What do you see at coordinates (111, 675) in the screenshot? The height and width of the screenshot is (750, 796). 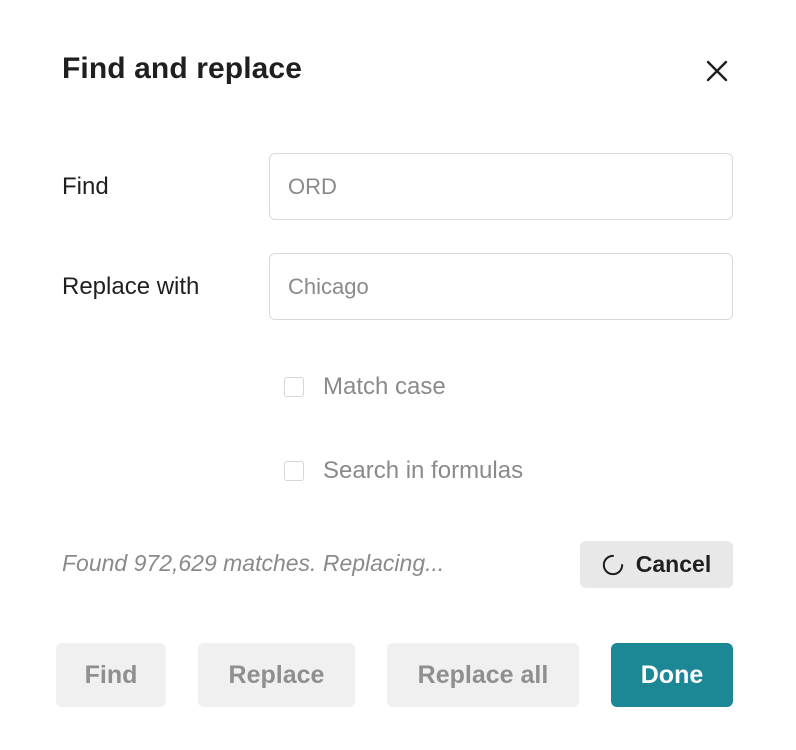 I see `find-button: Find` at bounding box center [111, 675].